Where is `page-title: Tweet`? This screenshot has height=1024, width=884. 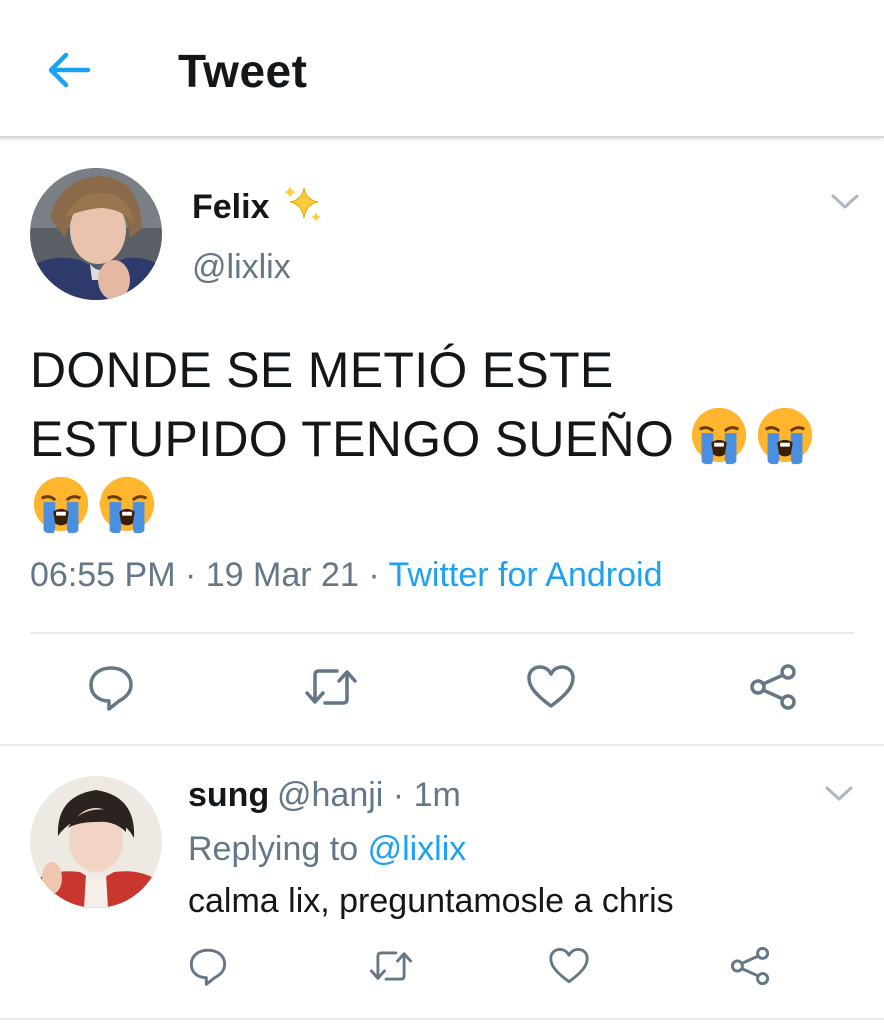 page-title: Tweet is located at coordinates (243, 71).